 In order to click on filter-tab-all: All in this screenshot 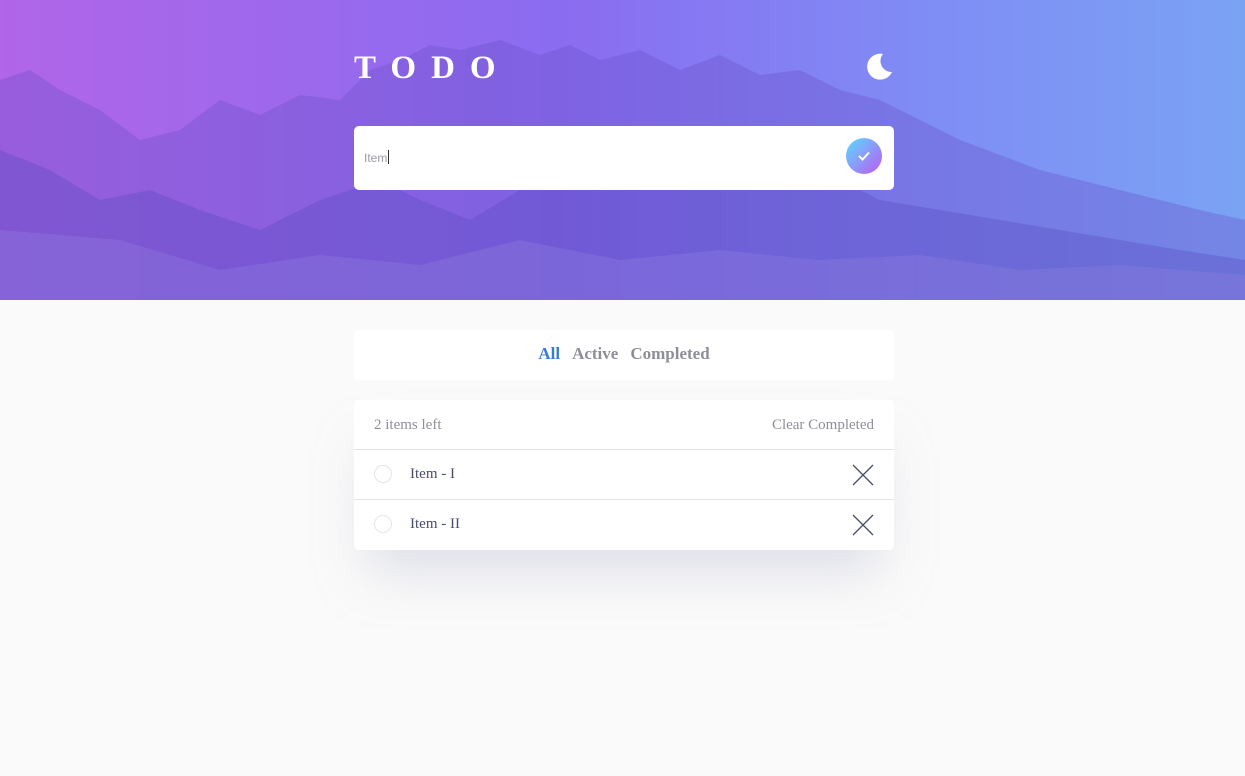, I will do `click(549, 354)`.